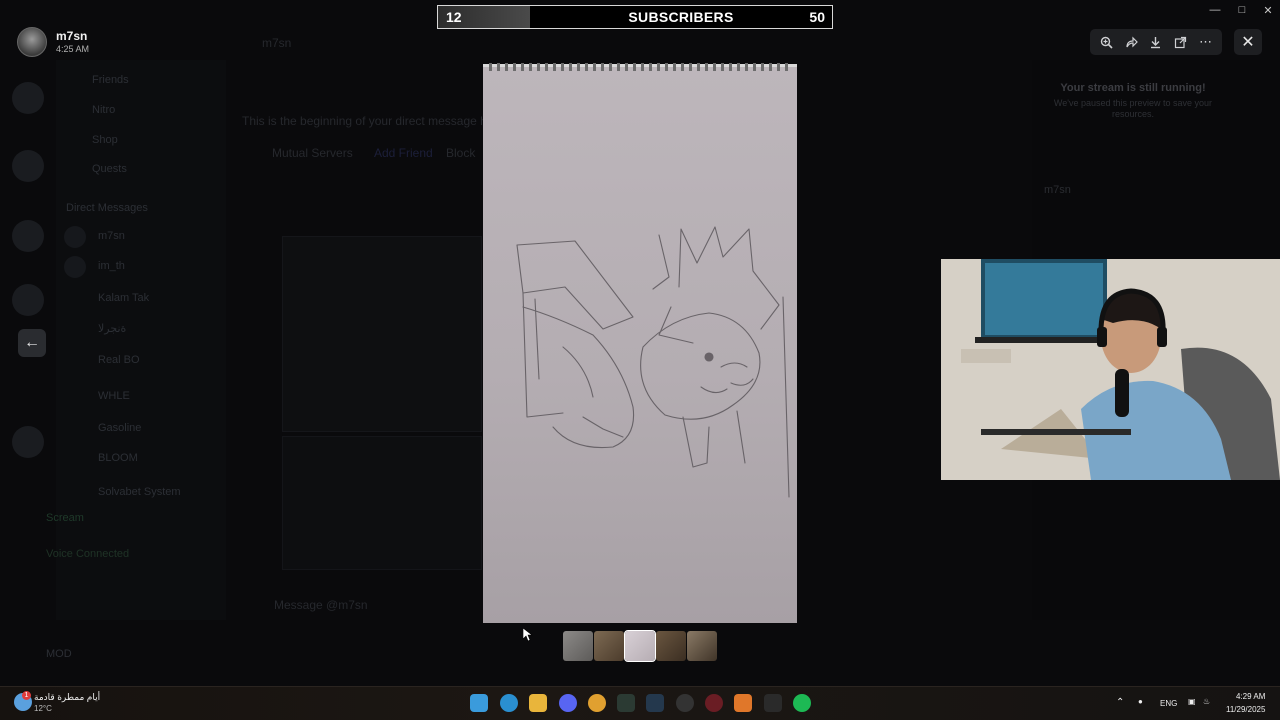 The width and height of the screenshot is (1280, 720). What do you see at coordinates (139, 492) in the screenshot?
I see `dm-item: Solvabet System` at bounding box center [139, 492].